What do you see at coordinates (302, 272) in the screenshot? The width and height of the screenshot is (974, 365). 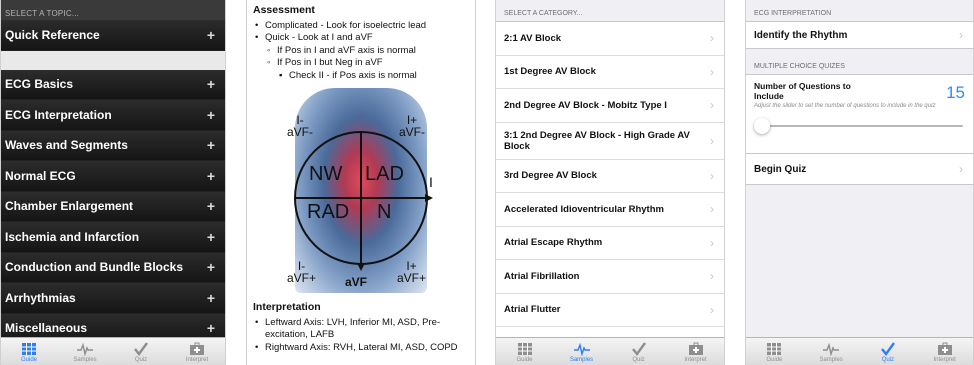 I see `label-bottom-left: I-aVF+` at bounding box center [302, 272].